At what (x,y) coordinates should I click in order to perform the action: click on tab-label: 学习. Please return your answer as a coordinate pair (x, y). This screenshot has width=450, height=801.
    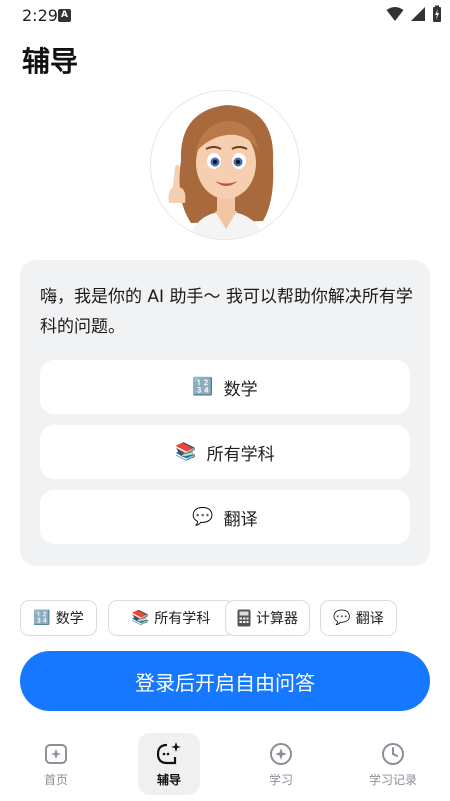
    Looking at the image, I should click on (280, 779).